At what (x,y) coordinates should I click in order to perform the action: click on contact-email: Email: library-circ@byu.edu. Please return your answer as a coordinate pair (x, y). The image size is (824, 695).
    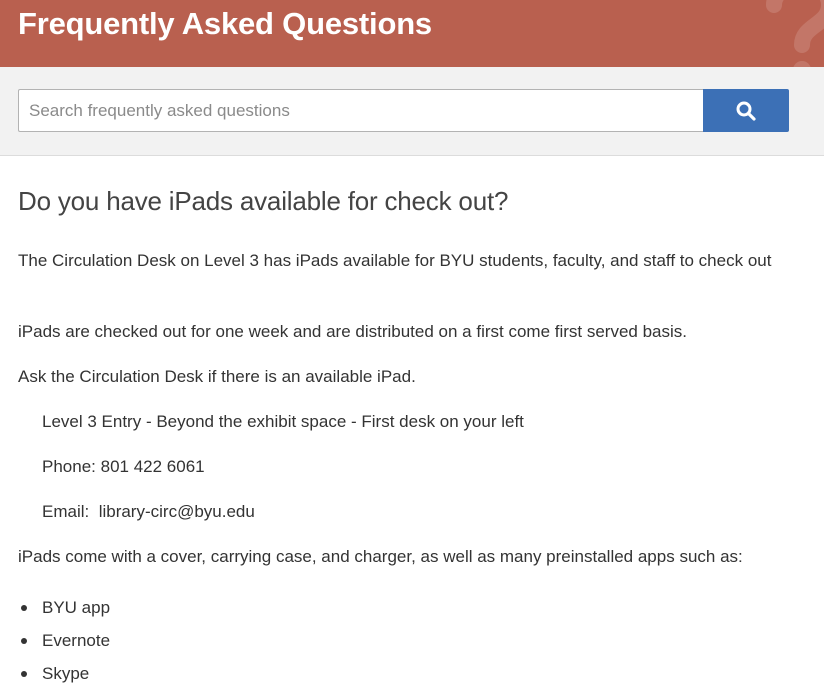
    Looking at the image, I should click on (148, 512).